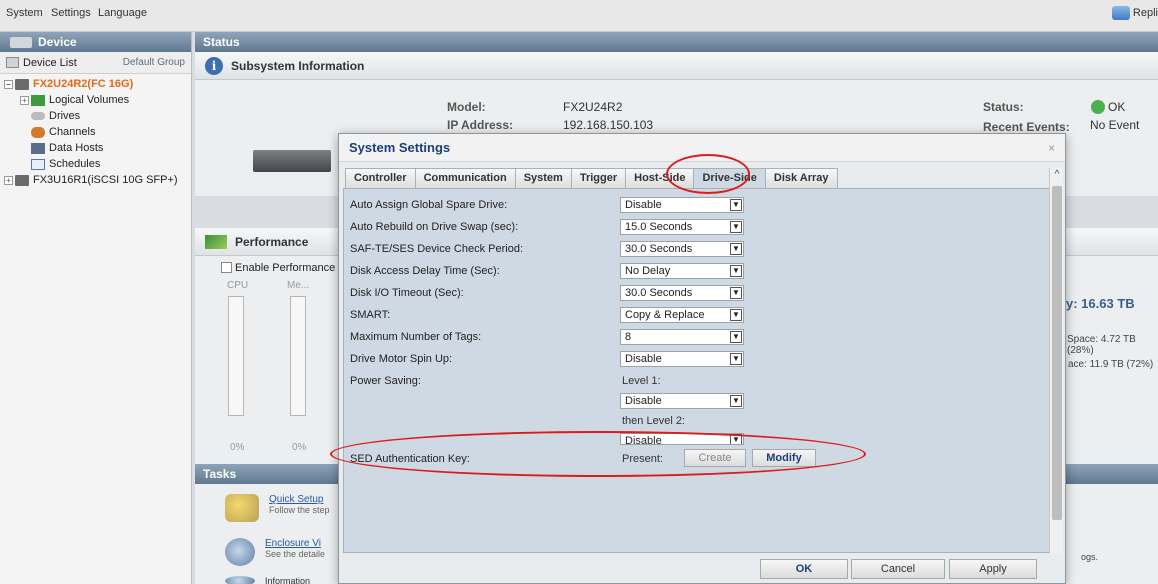 The height and width of the screenshot is (584, 1158). What do you see at coordinates (95, 63) in the screenshot?
I see `device-list-row: Device List Default Group` at bounding box center [95, 63].